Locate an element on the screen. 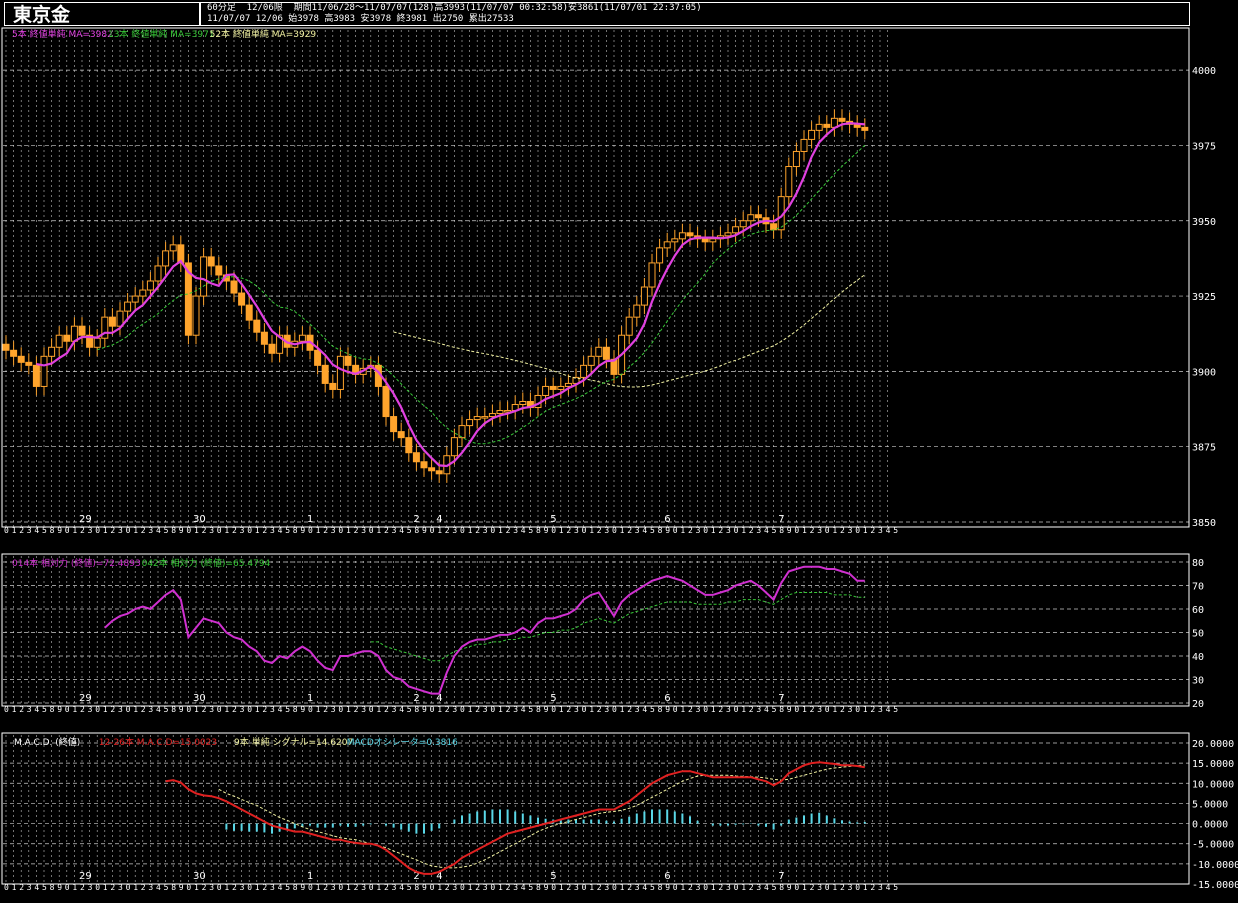 This screenshot has height=903, width=1238. y-tick-label: 4000 is located at coordinates (1204, 71).